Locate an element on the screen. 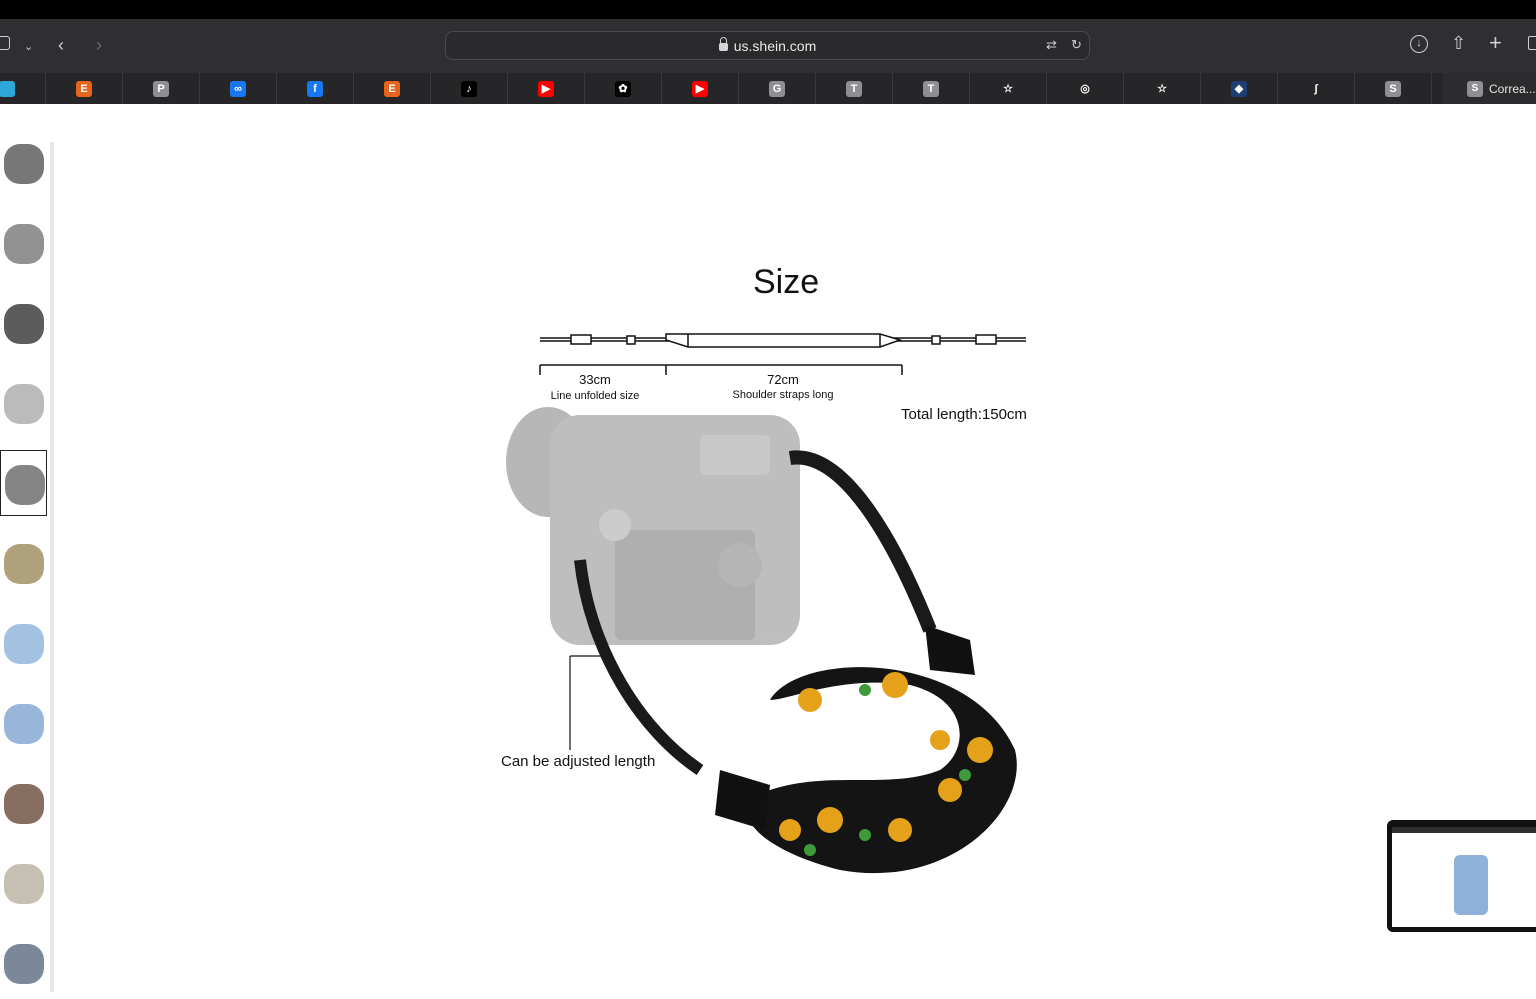  facebook-icon: f is located at coordinates (315, 88).